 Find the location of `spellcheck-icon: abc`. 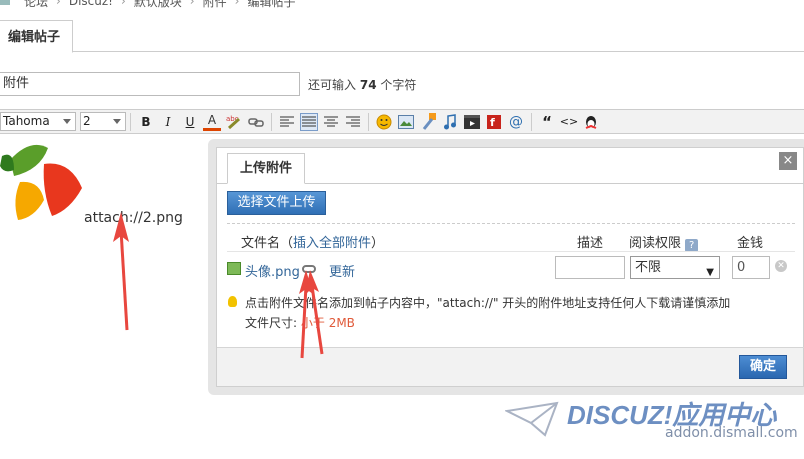

spellcheck-icon: abc is located at coordinates (234, 122).